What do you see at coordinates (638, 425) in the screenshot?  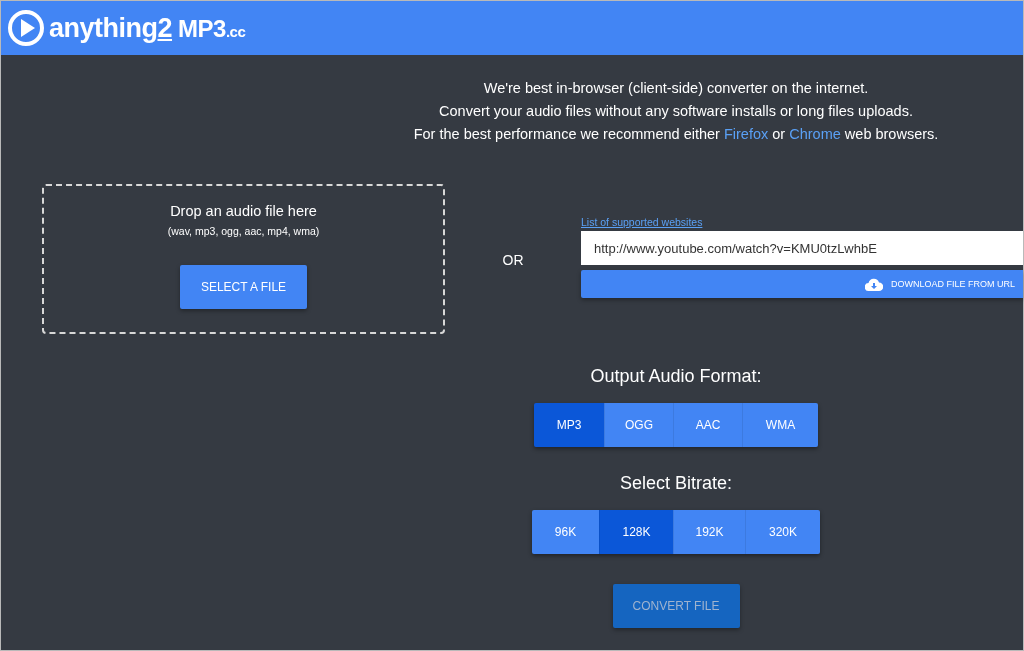 I see `format-option: OGG` at bounding box center [638, 425].